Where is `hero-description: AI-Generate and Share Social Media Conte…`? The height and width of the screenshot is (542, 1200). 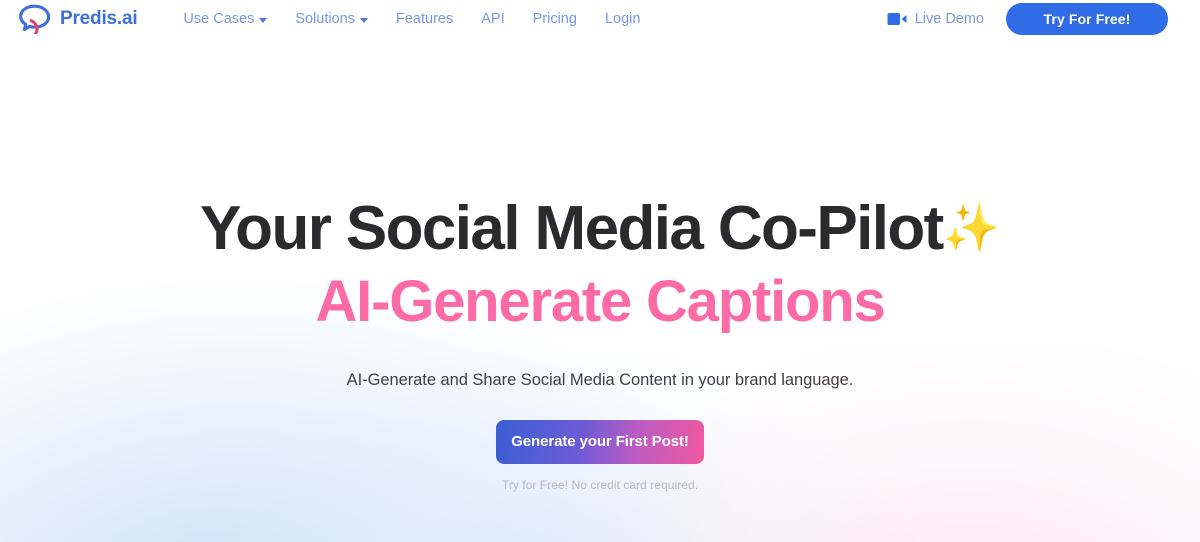
hero-description: AI-Generate and Share Social Media Conte… is located at coordinates (600, 379).